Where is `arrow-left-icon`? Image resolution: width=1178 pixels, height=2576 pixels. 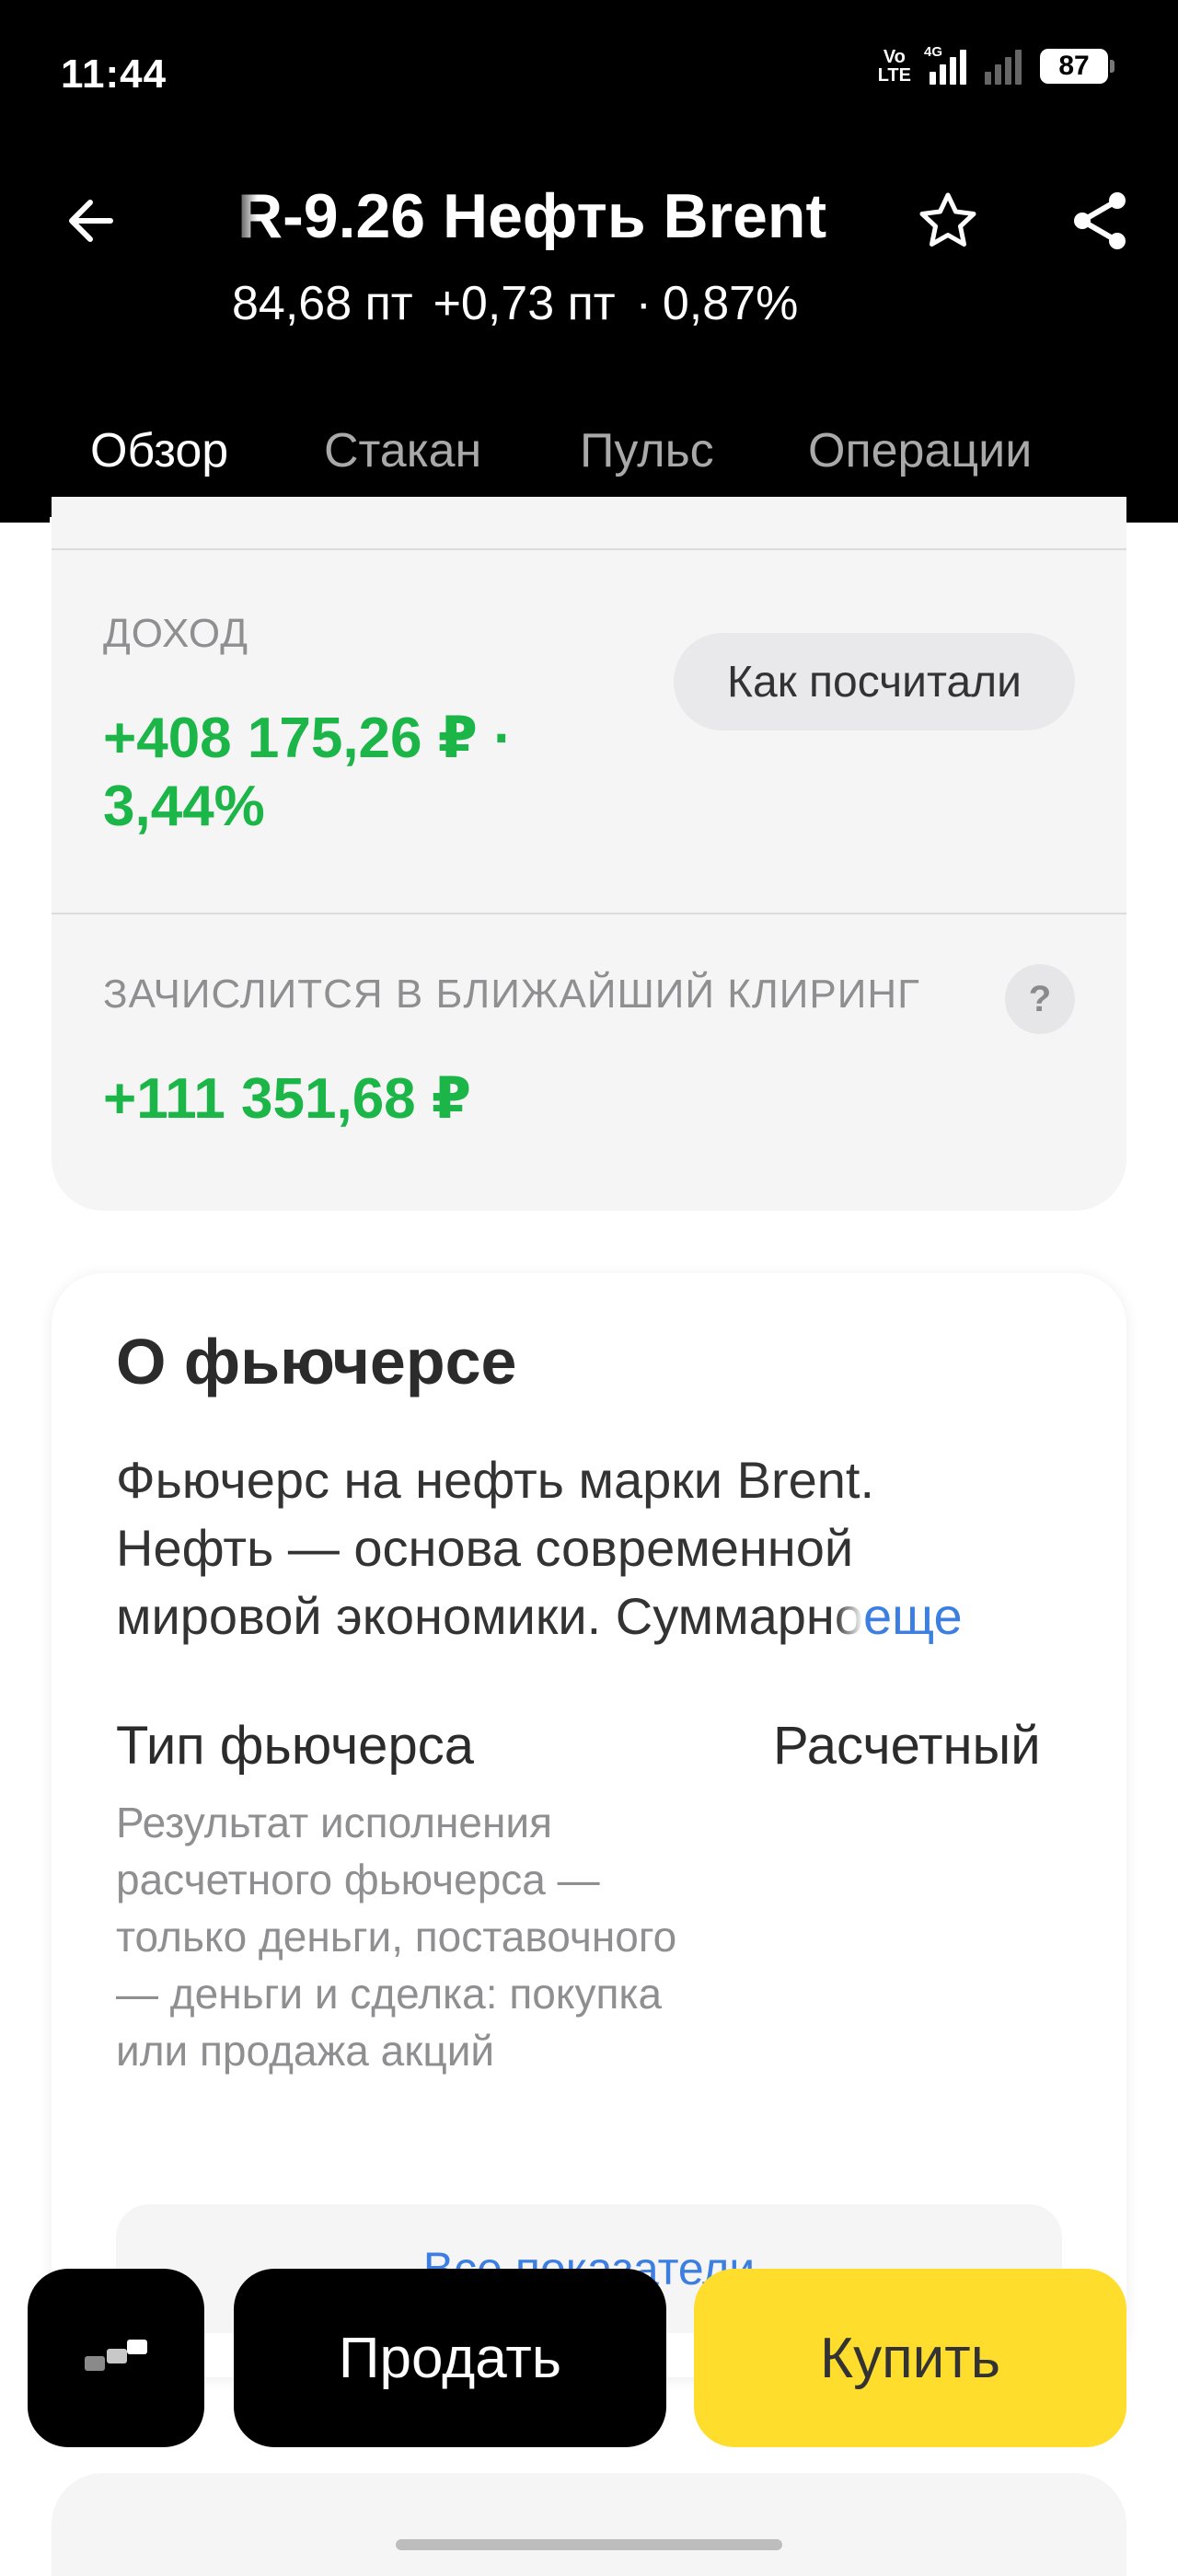 arrow-left-icon is located at coordinates (91, 221).